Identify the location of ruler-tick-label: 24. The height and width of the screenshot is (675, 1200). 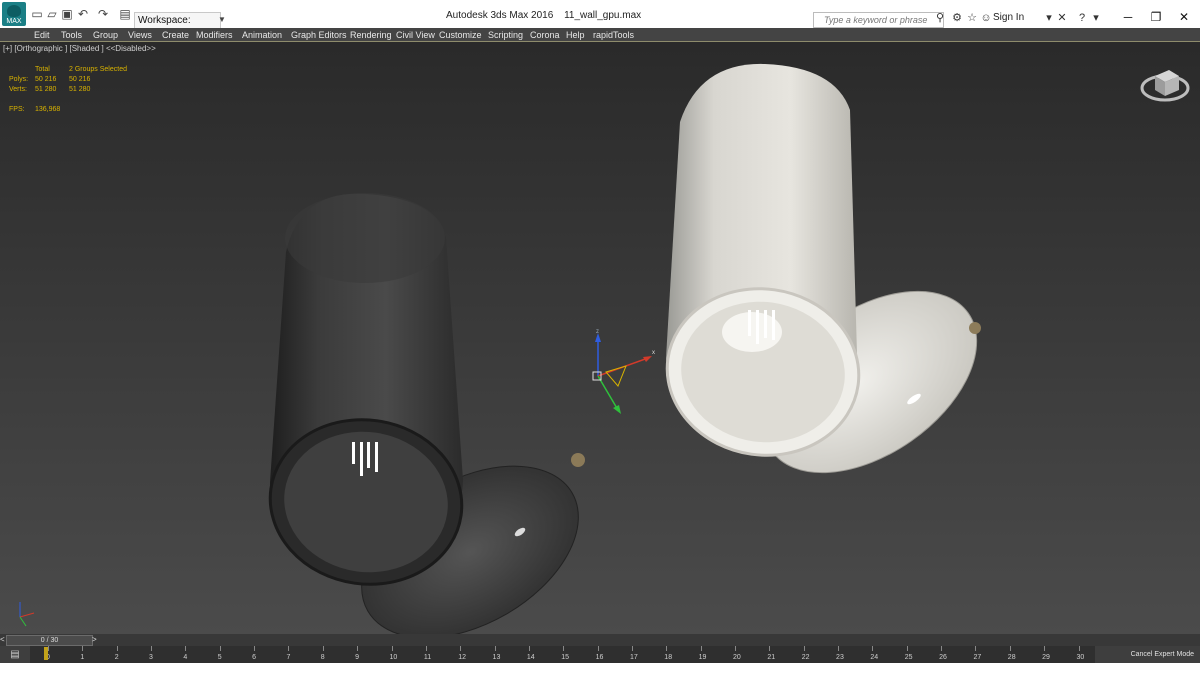
(874, 657).